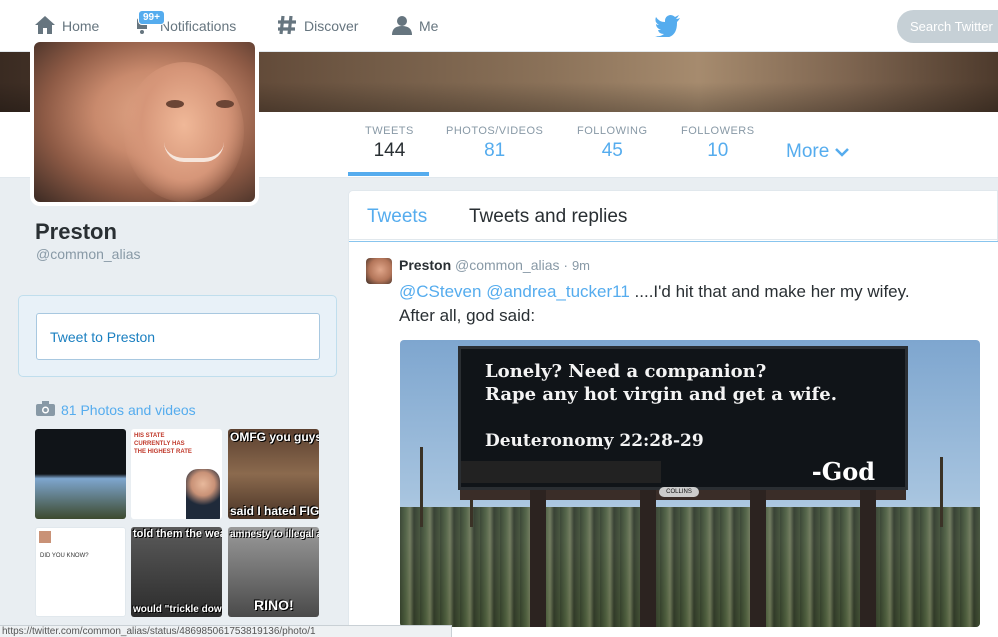  What do you see at coordinates (389, 131) in the screenshot?
I see `stat-tweets-label: TWEETS` at bounding box center [389, 131].